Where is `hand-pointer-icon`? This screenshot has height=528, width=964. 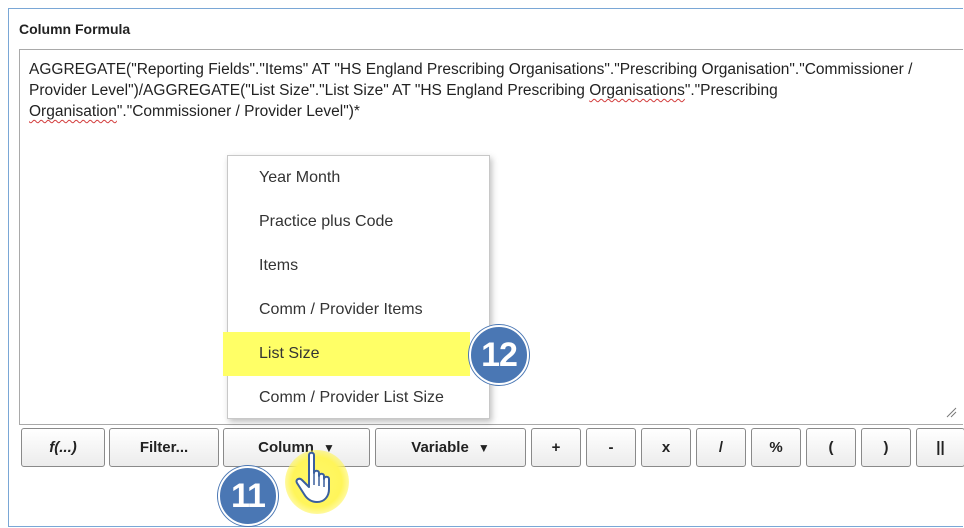
hand-pointer-icon is located at coordinates (312, 477).